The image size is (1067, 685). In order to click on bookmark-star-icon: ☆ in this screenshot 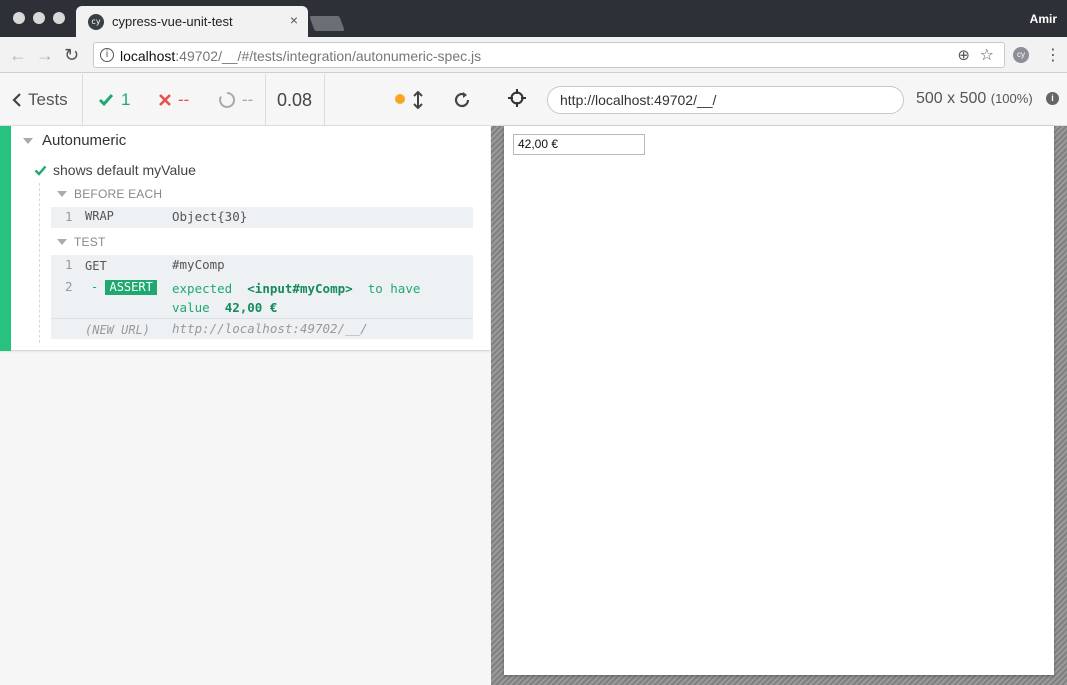, I will do `click(987, 55)`.